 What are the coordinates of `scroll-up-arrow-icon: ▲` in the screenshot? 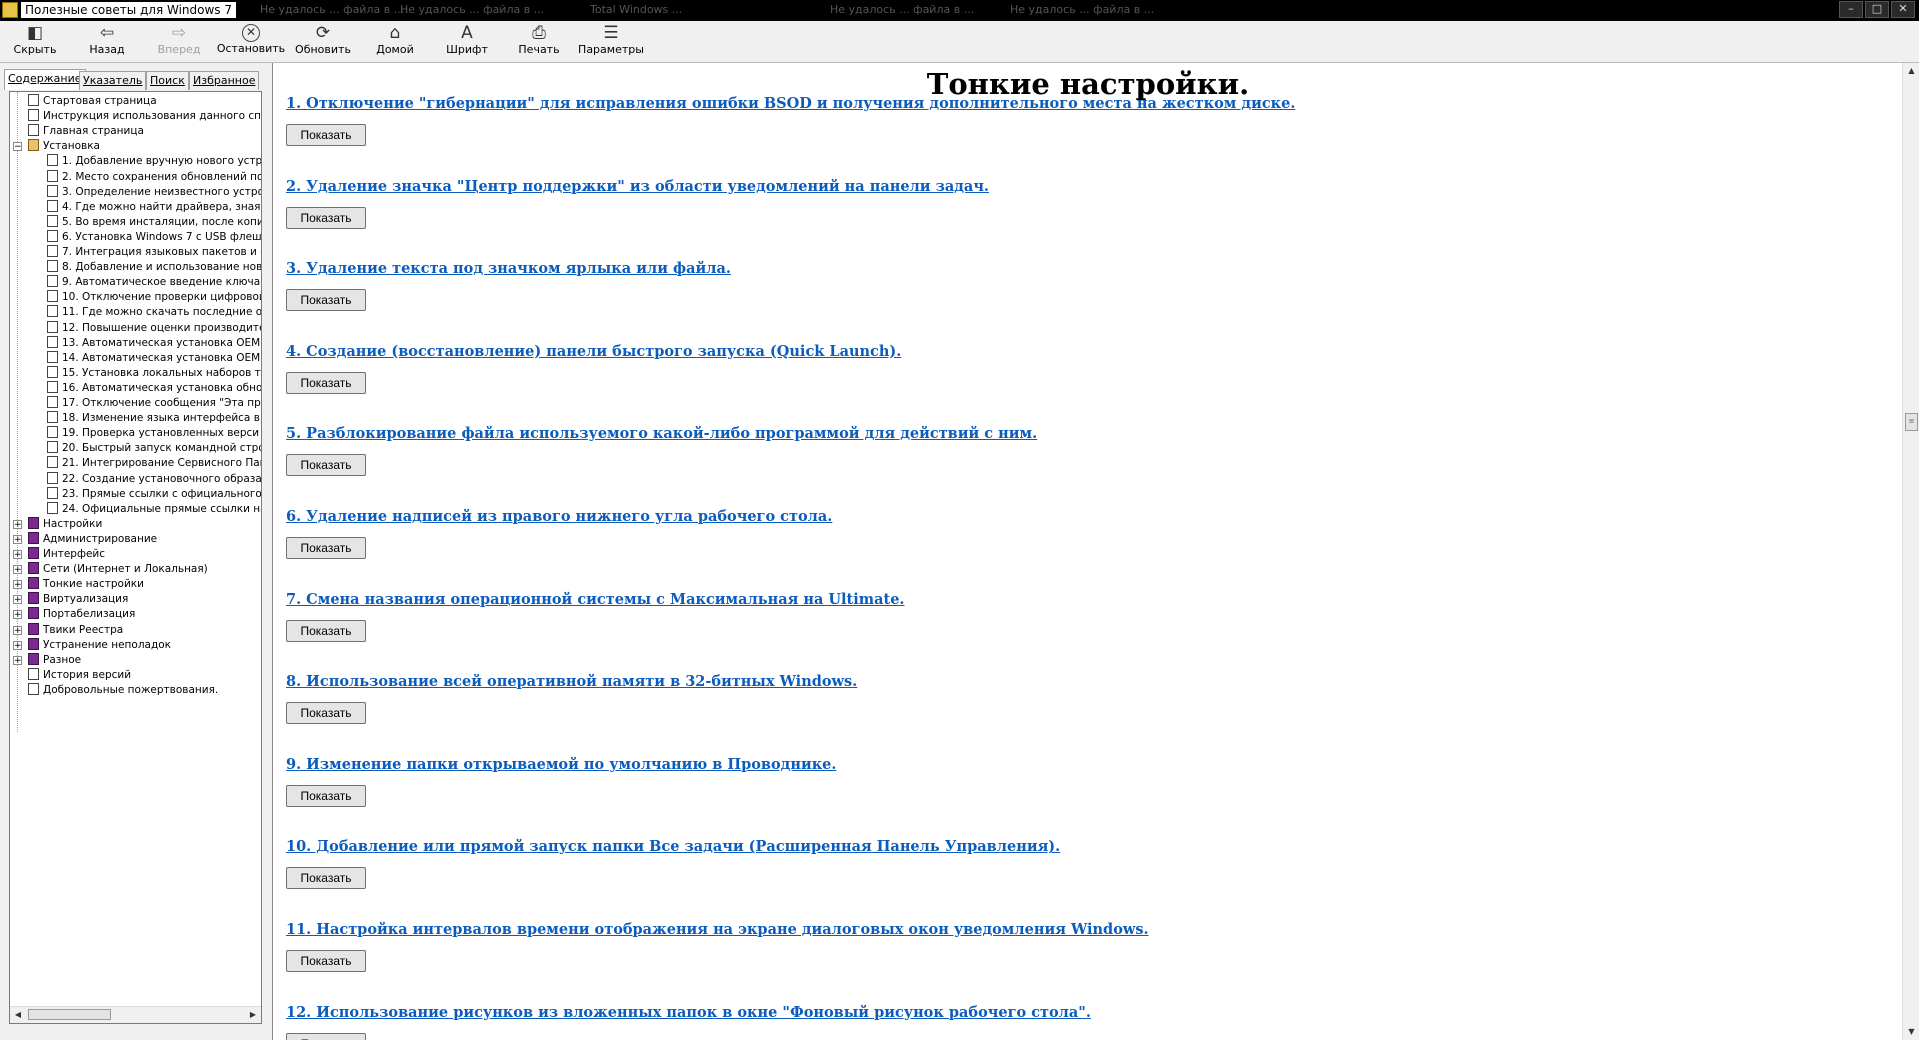 It's located at (1911, 71).